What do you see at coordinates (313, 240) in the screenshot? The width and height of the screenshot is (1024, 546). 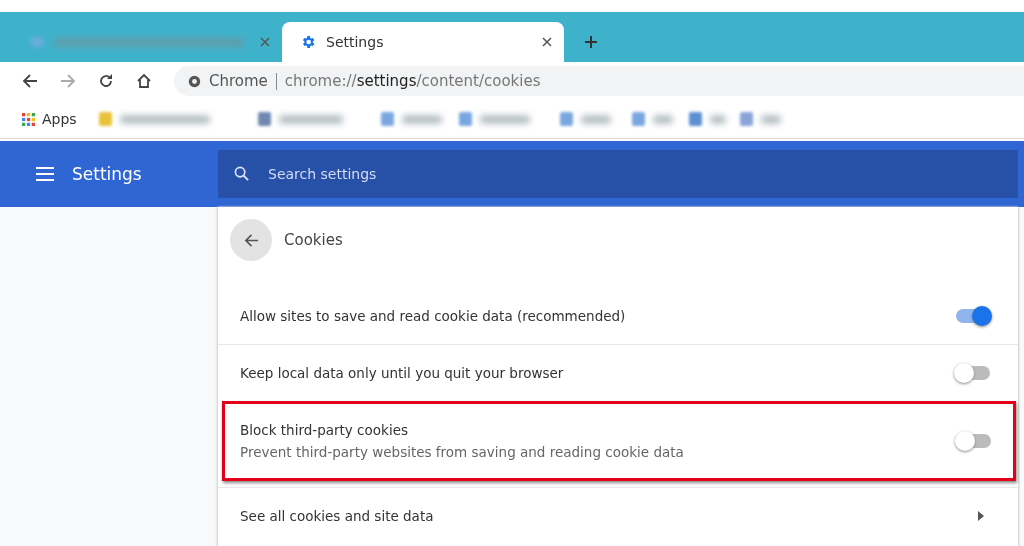 I see `page-title: Cookies` at bounding box center [313, 240].